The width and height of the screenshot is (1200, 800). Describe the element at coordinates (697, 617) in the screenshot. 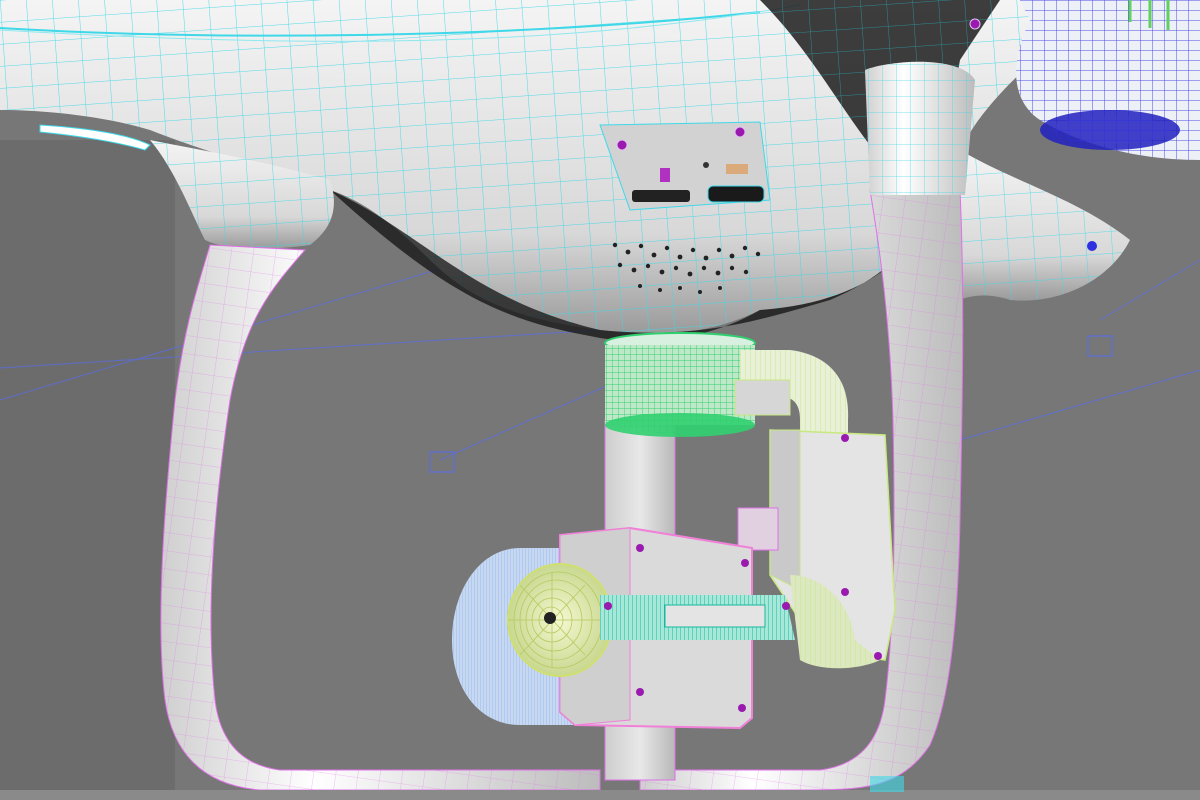

I see `gimbal-tilt-arm` at that location.